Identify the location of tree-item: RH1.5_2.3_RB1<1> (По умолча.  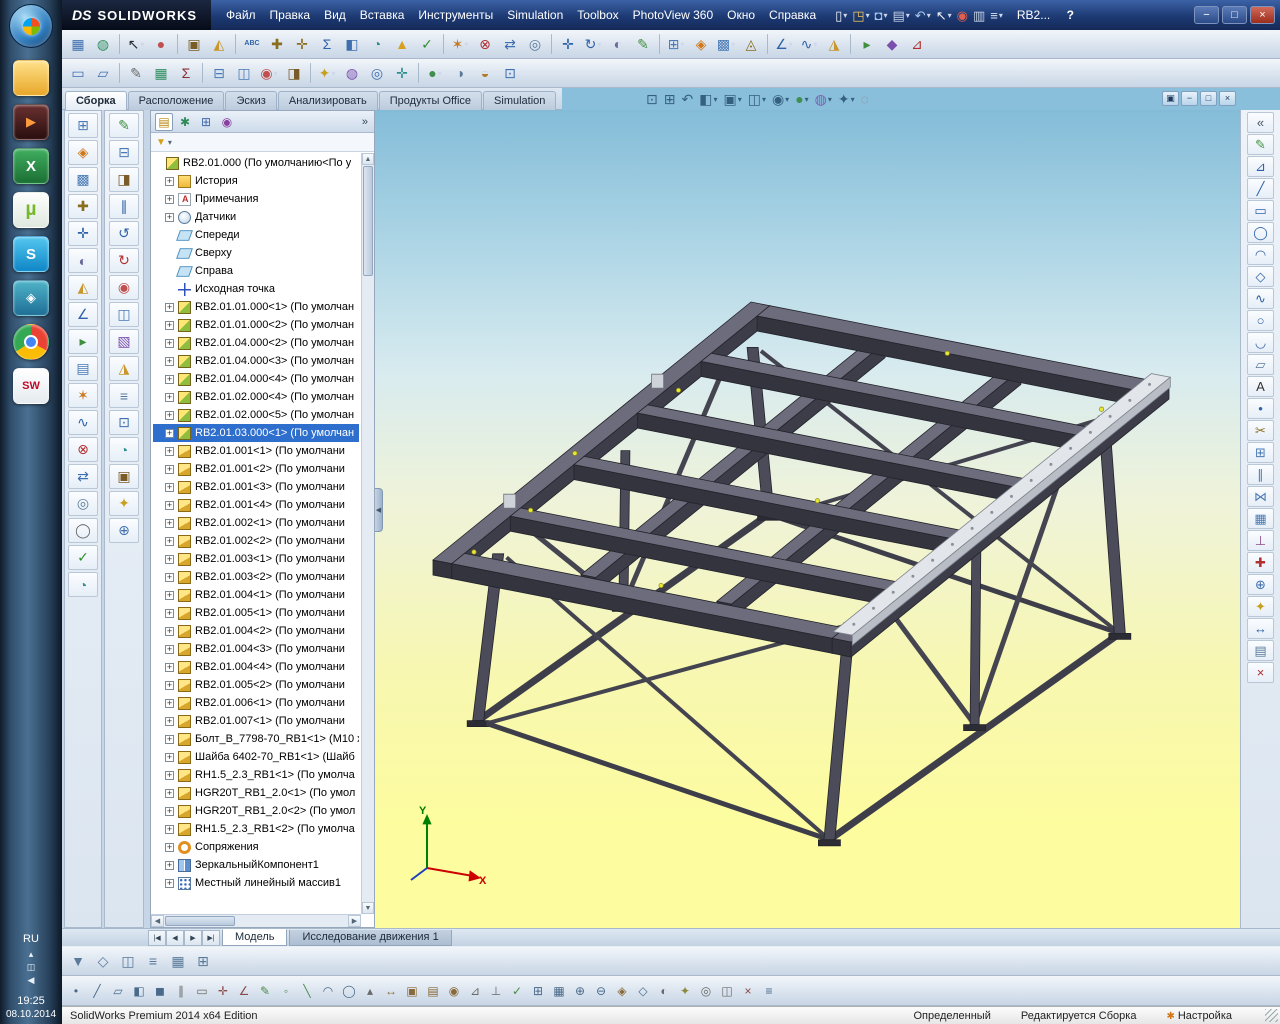
(256, 775).